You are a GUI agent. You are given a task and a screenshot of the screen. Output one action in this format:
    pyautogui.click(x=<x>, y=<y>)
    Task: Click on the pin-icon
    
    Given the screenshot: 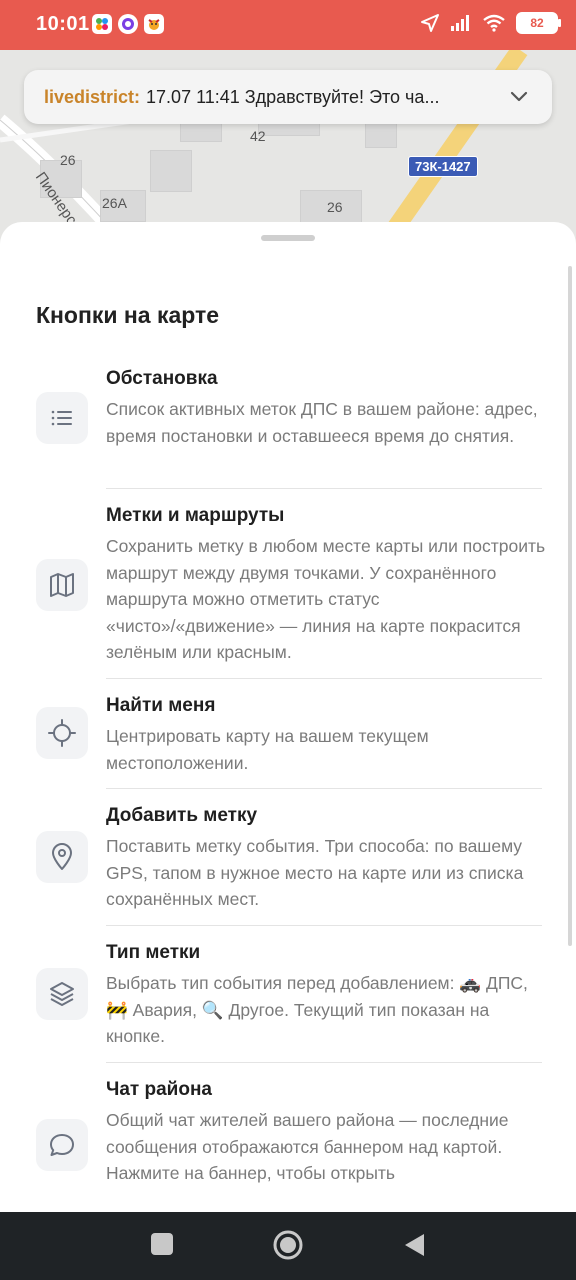 What is the action you would take?
    pyautogui.click(x=62, y=857)
    